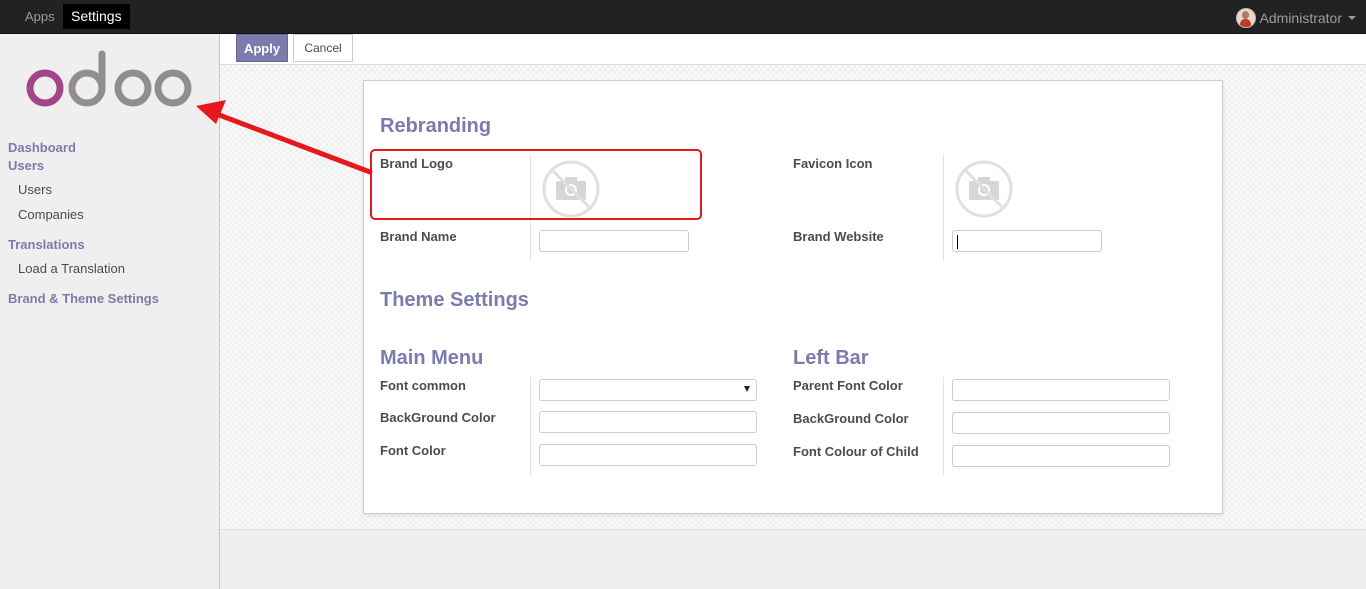 The width and height of the screenshot is (1366, 589). Describe the element at coordinates (851, 418) in the screenshot. I see `lb-background-label: BackGround Color` at that location.